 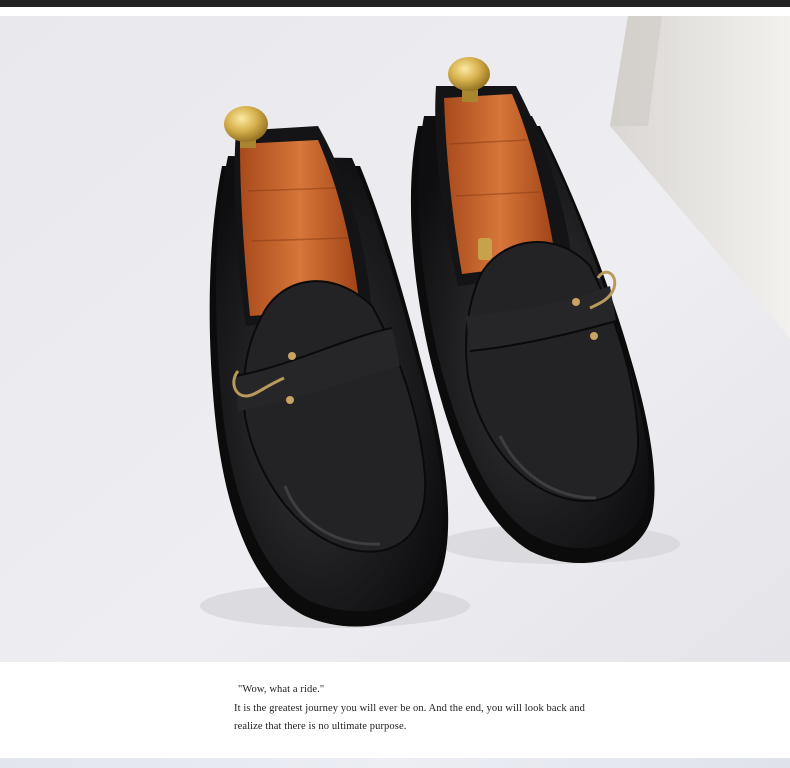 What do you see at coordinates (281, 689) in the screenshot?
I see `caption-quote: "Wow, what a ride."` at bounding box center [281, 689].